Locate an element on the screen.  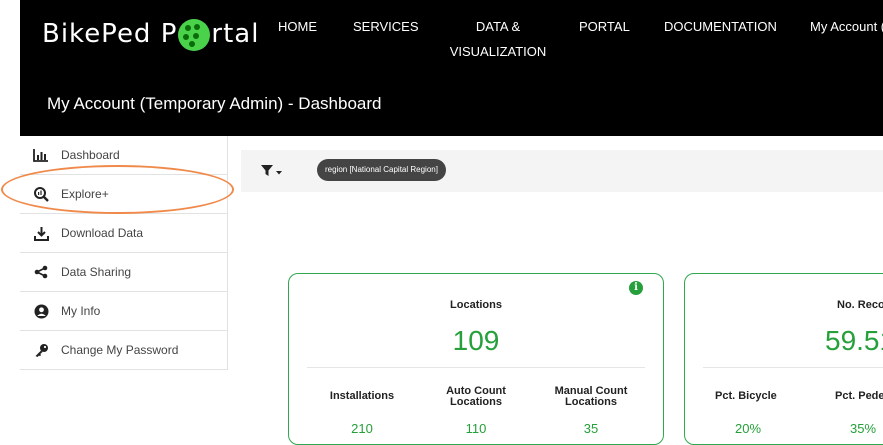
card-title: Locations is located at coordinates (476, 305).